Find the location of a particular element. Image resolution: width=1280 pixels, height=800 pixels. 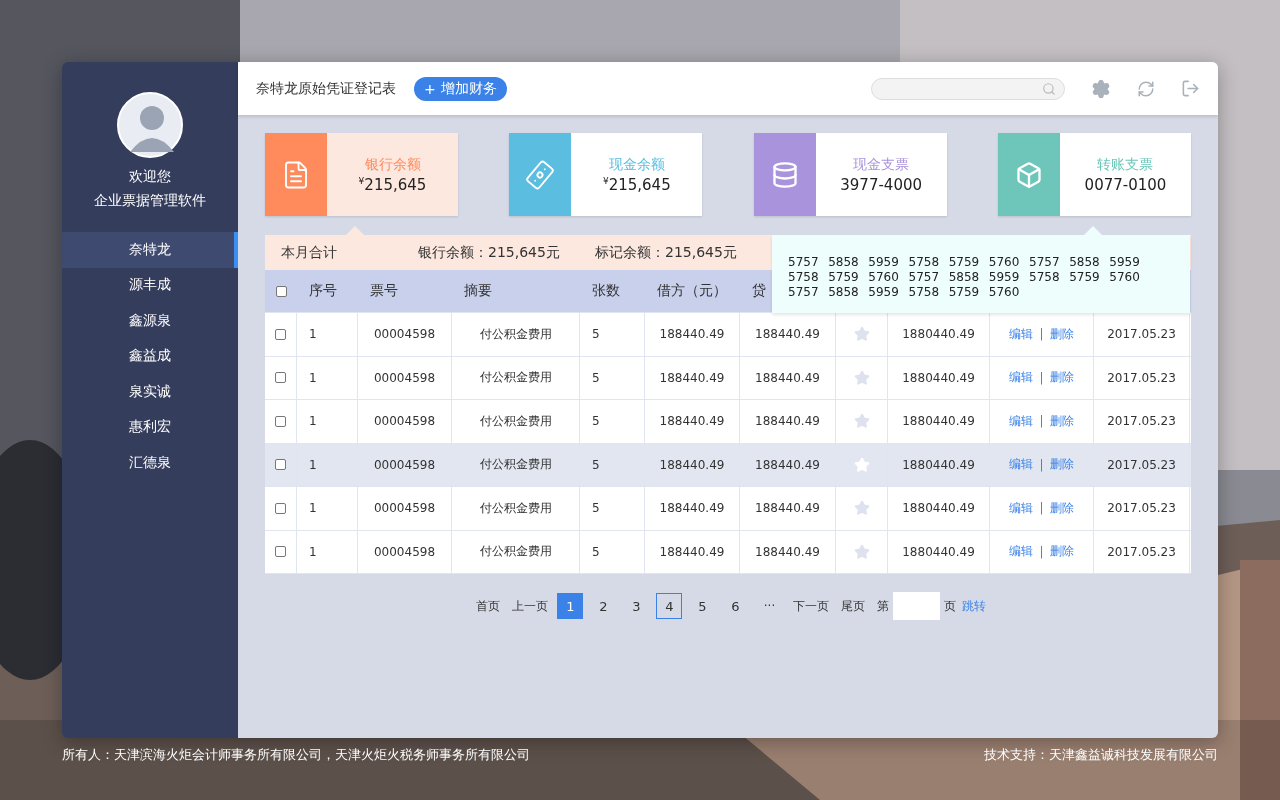

page-button: 2 is located at coordinates (603, 606).